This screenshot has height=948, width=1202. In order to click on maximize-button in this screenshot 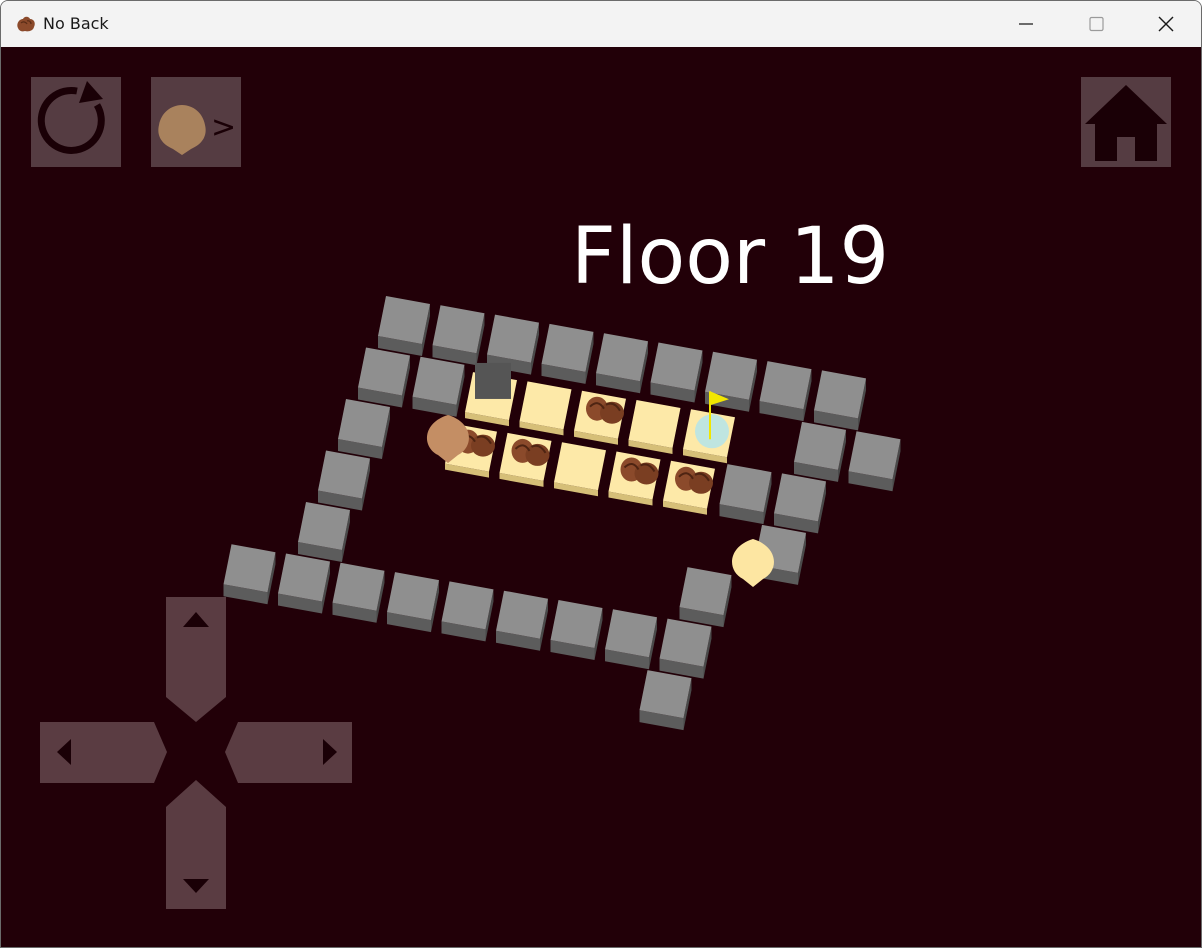, I will do `click(1096, 24)`.